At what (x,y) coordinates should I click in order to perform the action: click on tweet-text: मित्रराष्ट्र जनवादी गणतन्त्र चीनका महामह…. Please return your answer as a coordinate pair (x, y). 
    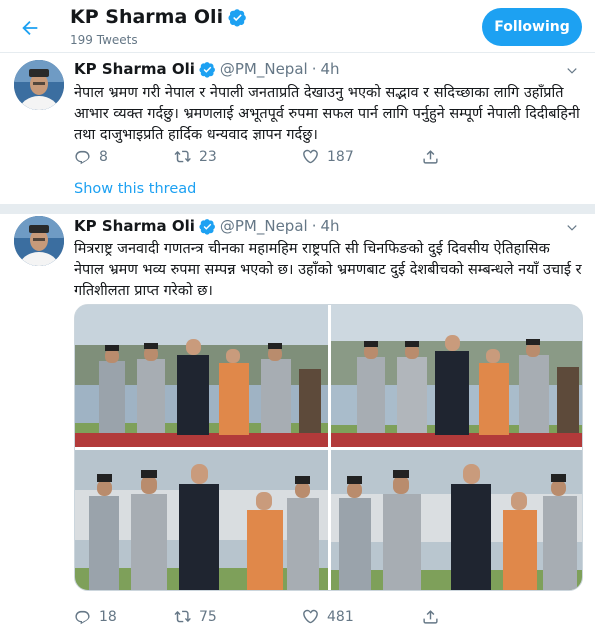
    Looking at the image, I should click on (328, 270).